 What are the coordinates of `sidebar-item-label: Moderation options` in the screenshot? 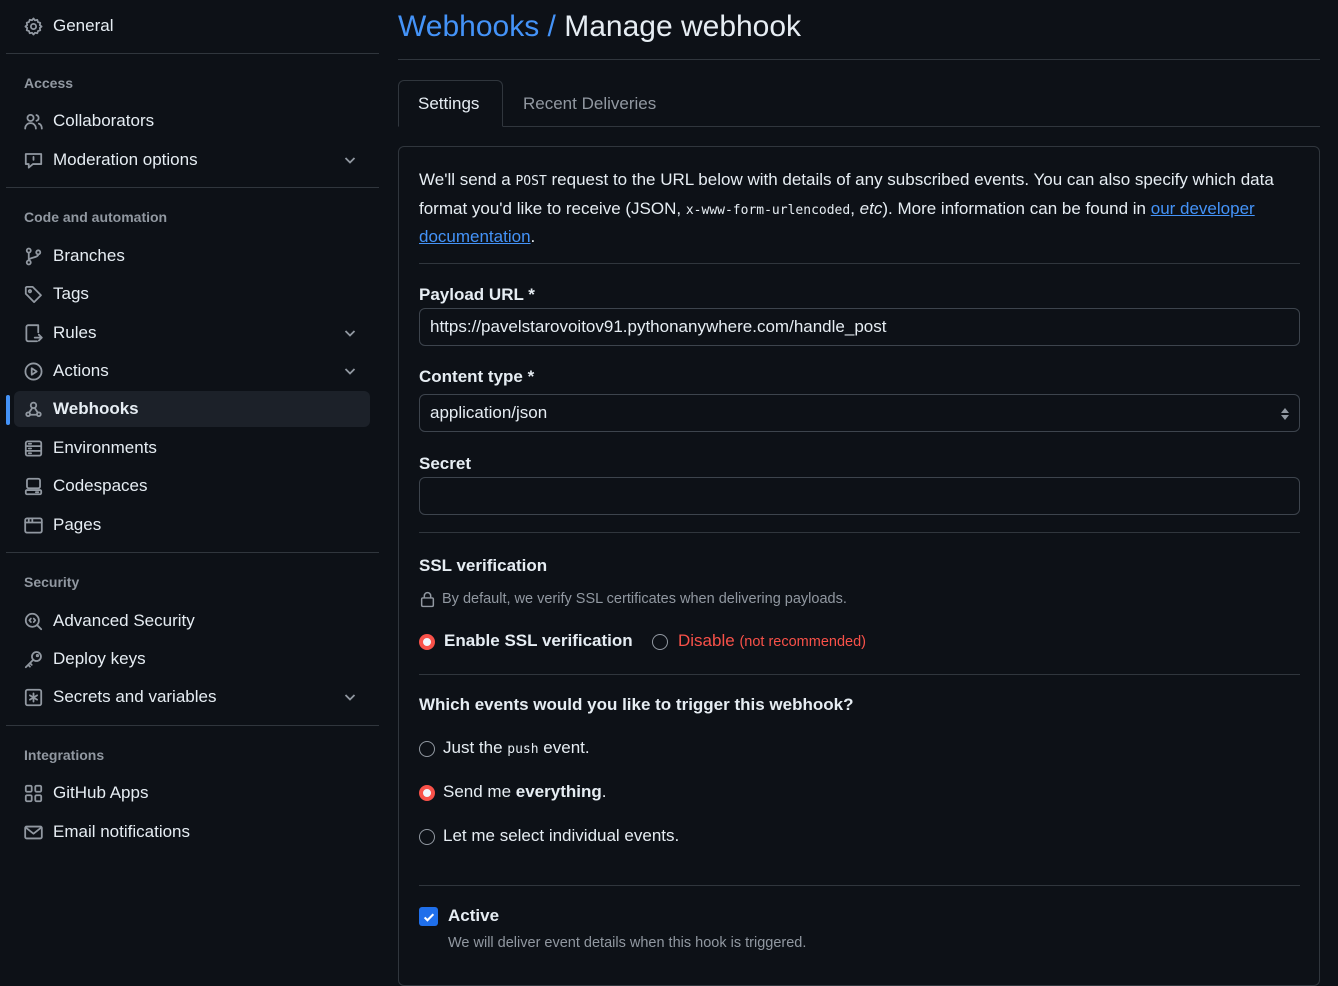 It's located at (125, 159).